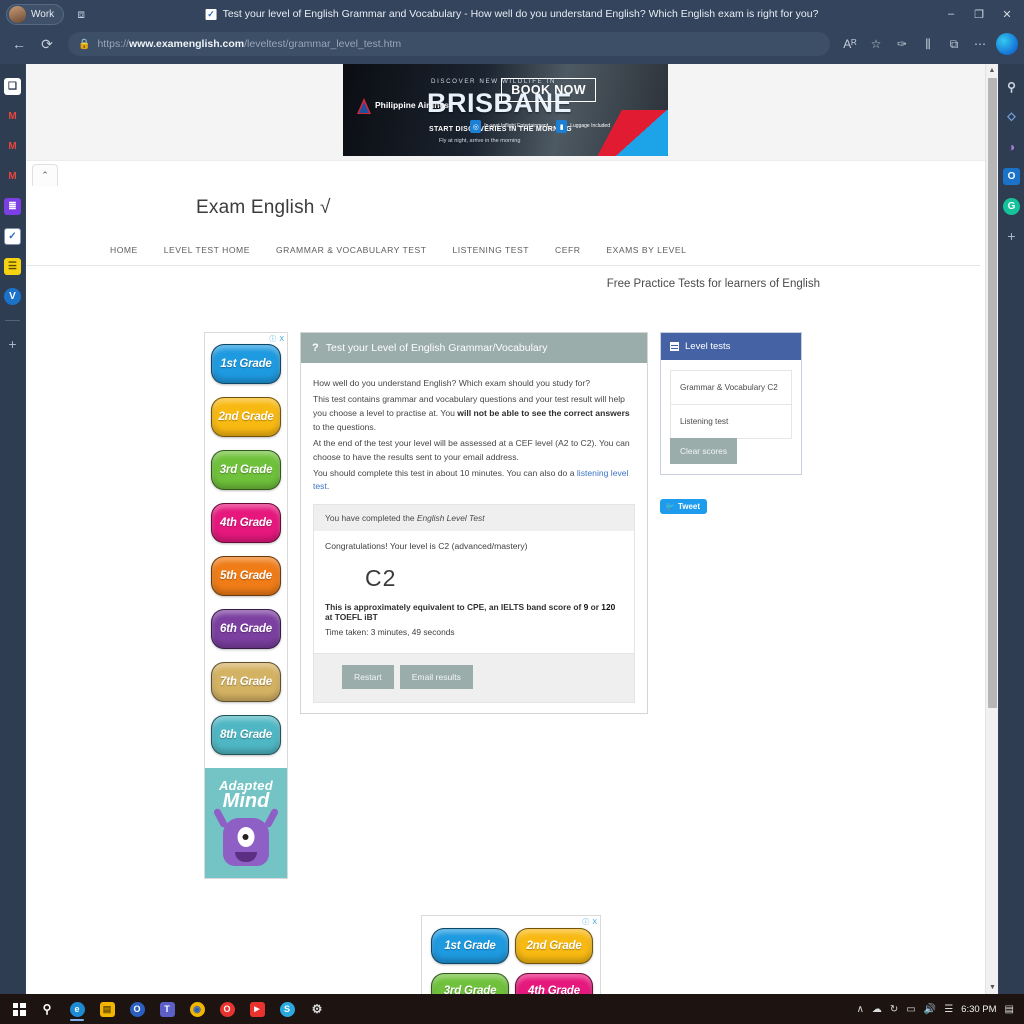 The image size is (1024, 1024). What do you see at coordinates (368, 677) in the screenshot?
I see `restart-button: Restart` at bounding box center [368, 677].